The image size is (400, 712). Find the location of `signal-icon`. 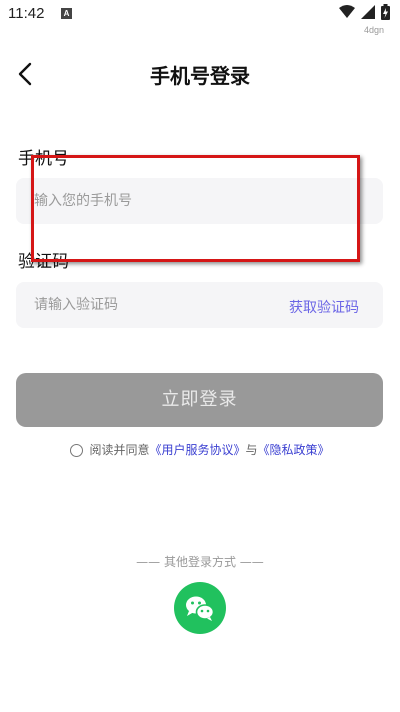

signal-icon is located at coordinates (368, 12).